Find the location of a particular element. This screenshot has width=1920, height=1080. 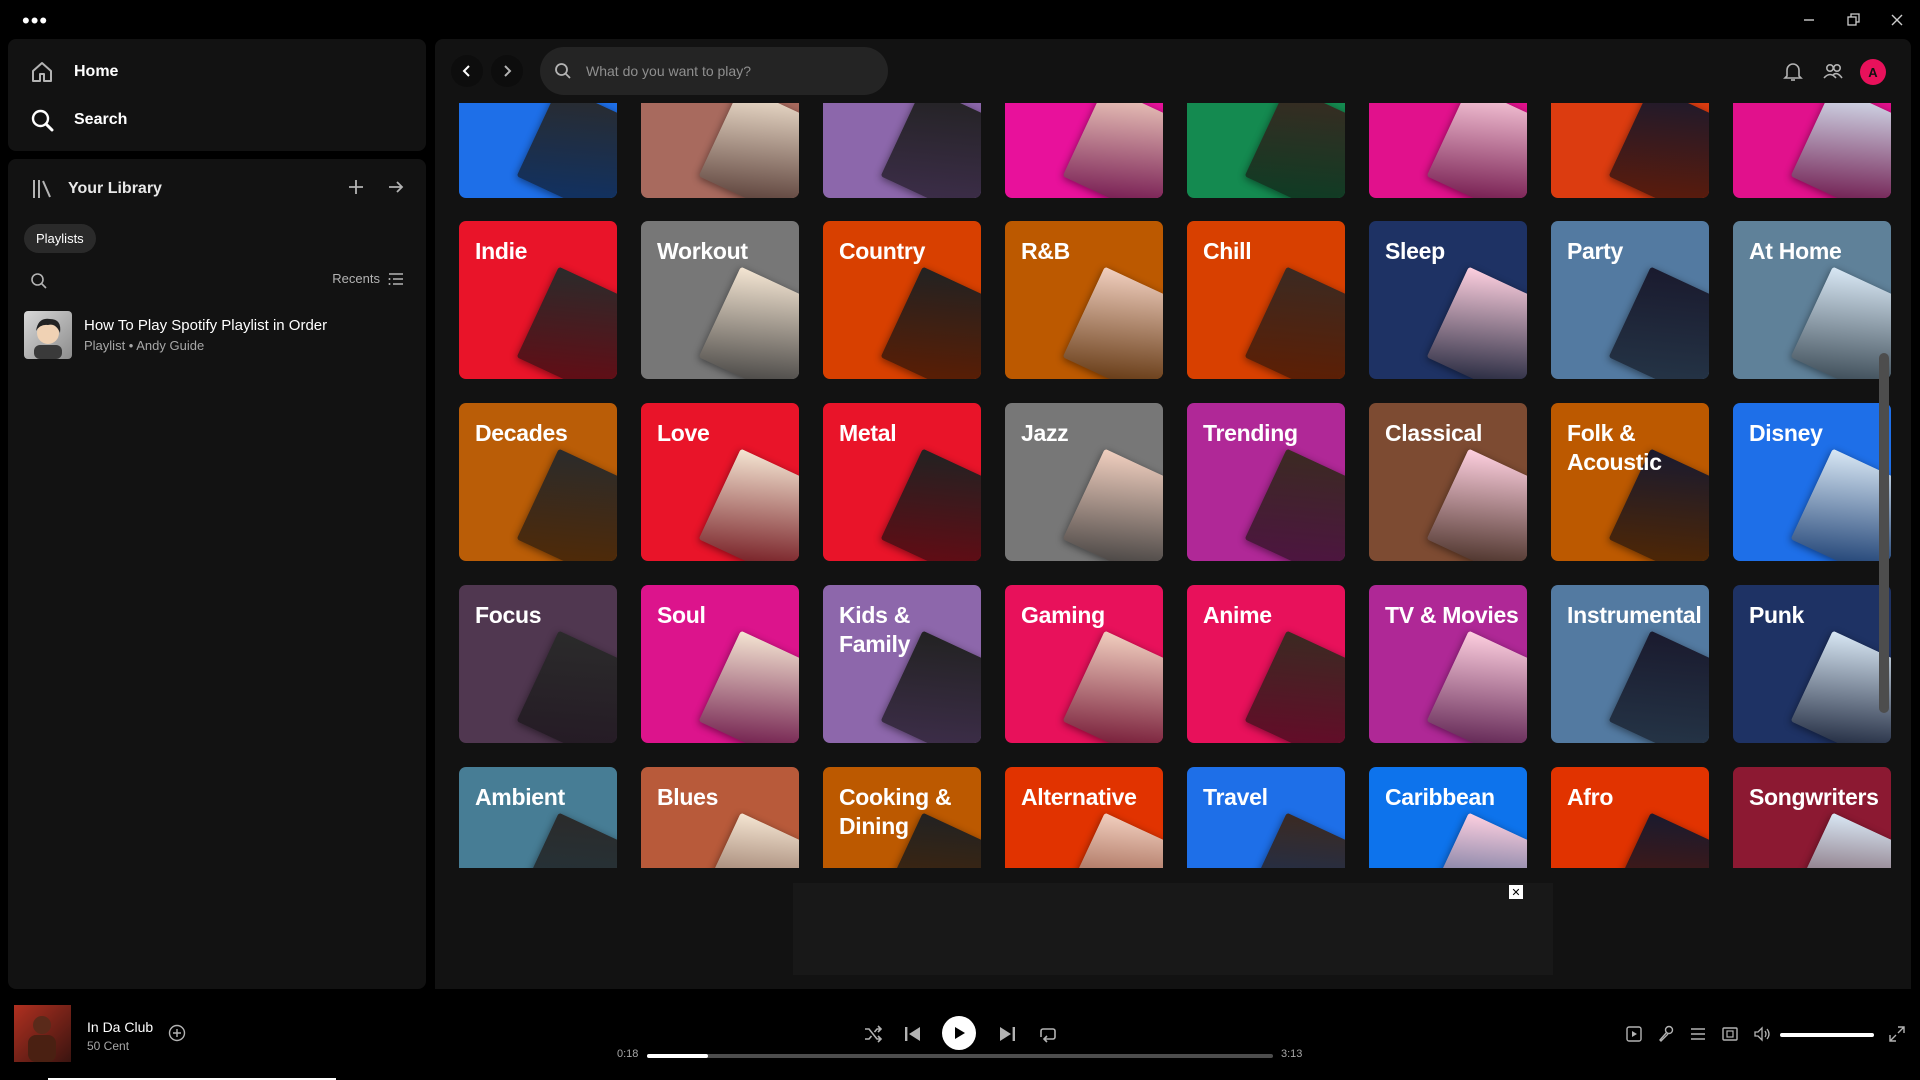

genre-tile: Blues is located at coordinates (720, 817).